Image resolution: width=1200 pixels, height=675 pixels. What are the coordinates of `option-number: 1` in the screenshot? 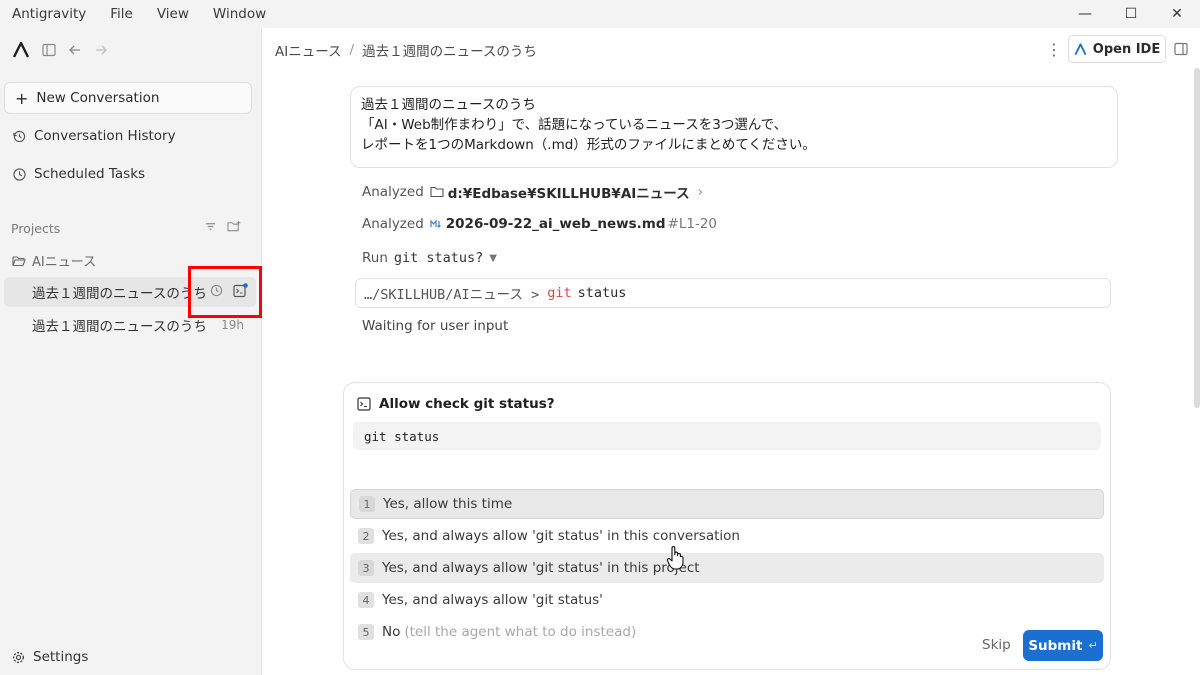 It's located at (367, 504).